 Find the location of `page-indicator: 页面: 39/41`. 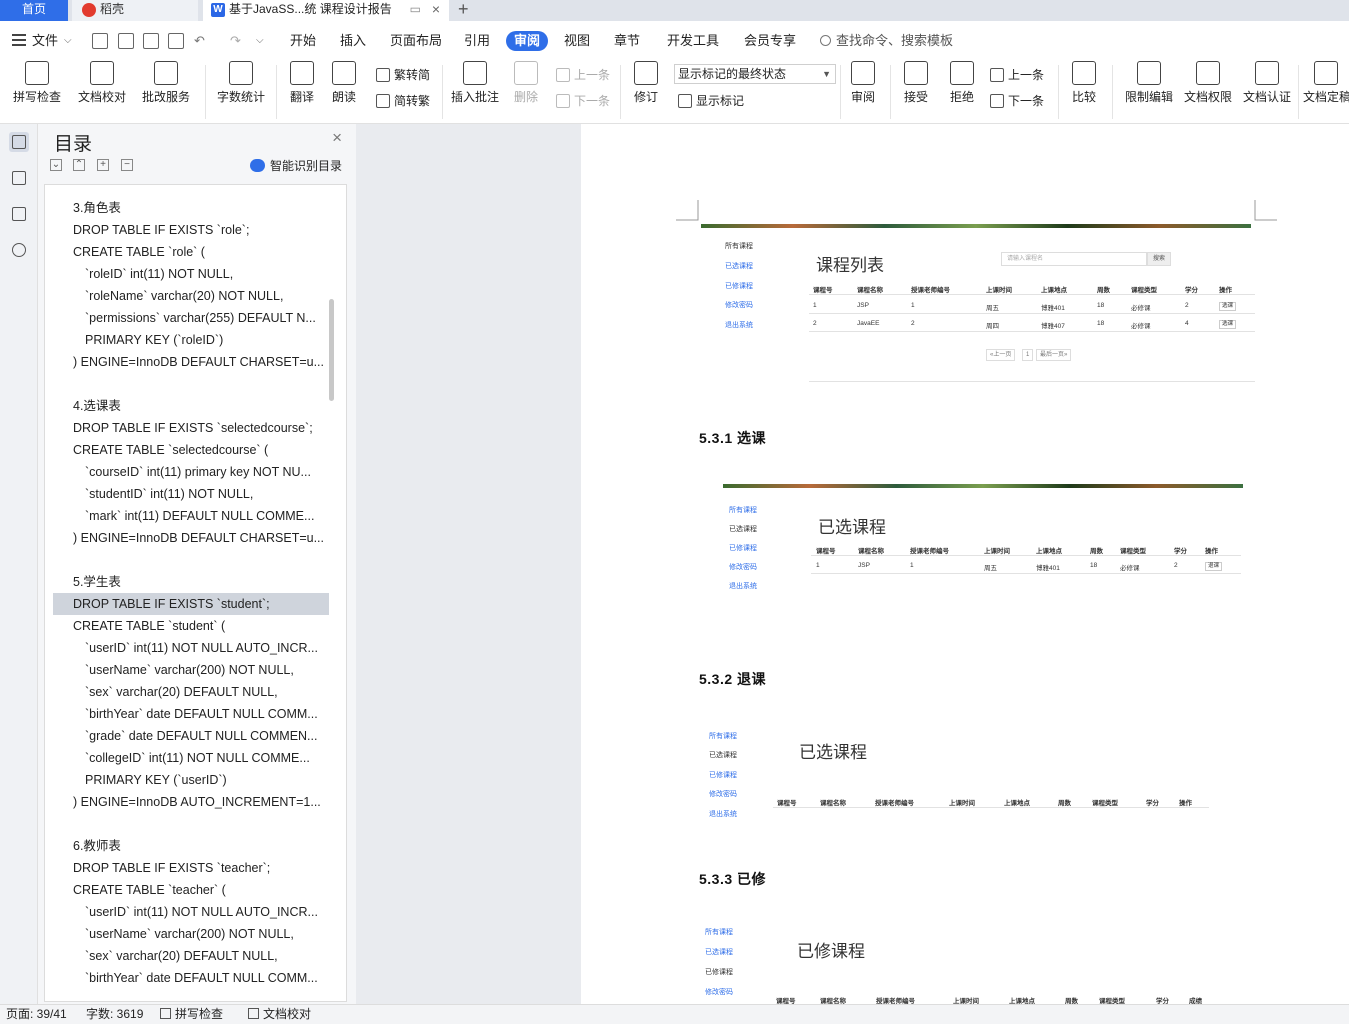

page-indicator: 页面: 39/41 is located at coordinates (36, 1014).